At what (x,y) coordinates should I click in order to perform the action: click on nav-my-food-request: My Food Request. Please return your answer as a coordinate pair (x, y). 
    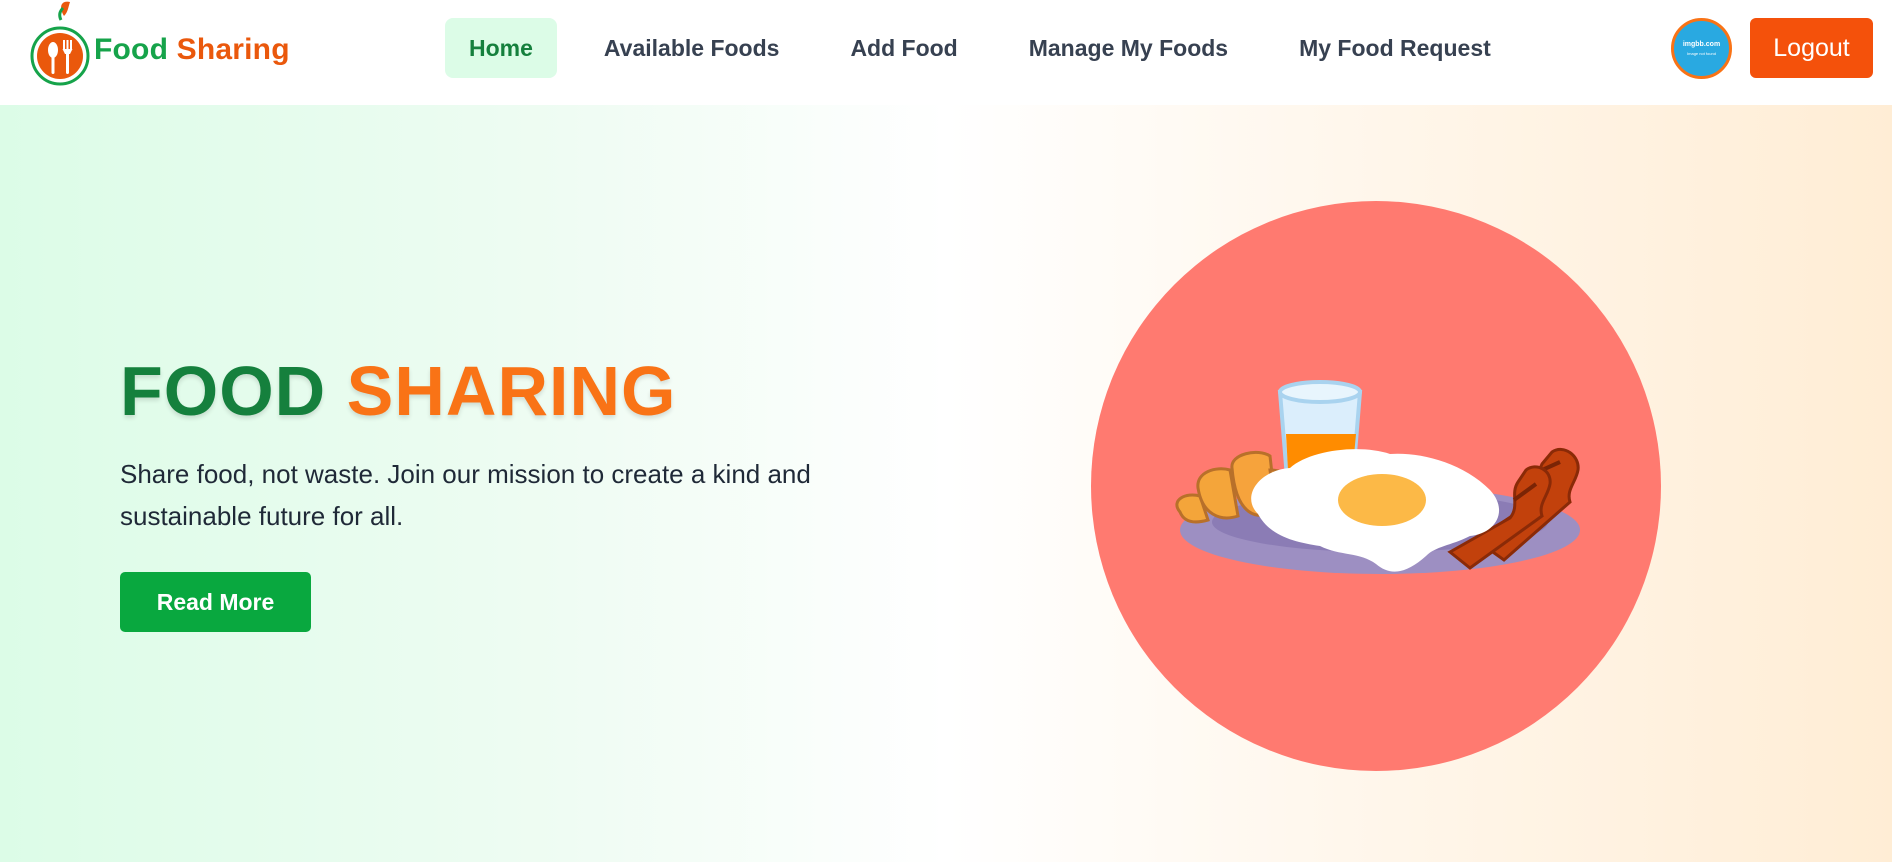
    Looking at the image, I should click on (1395, 48).